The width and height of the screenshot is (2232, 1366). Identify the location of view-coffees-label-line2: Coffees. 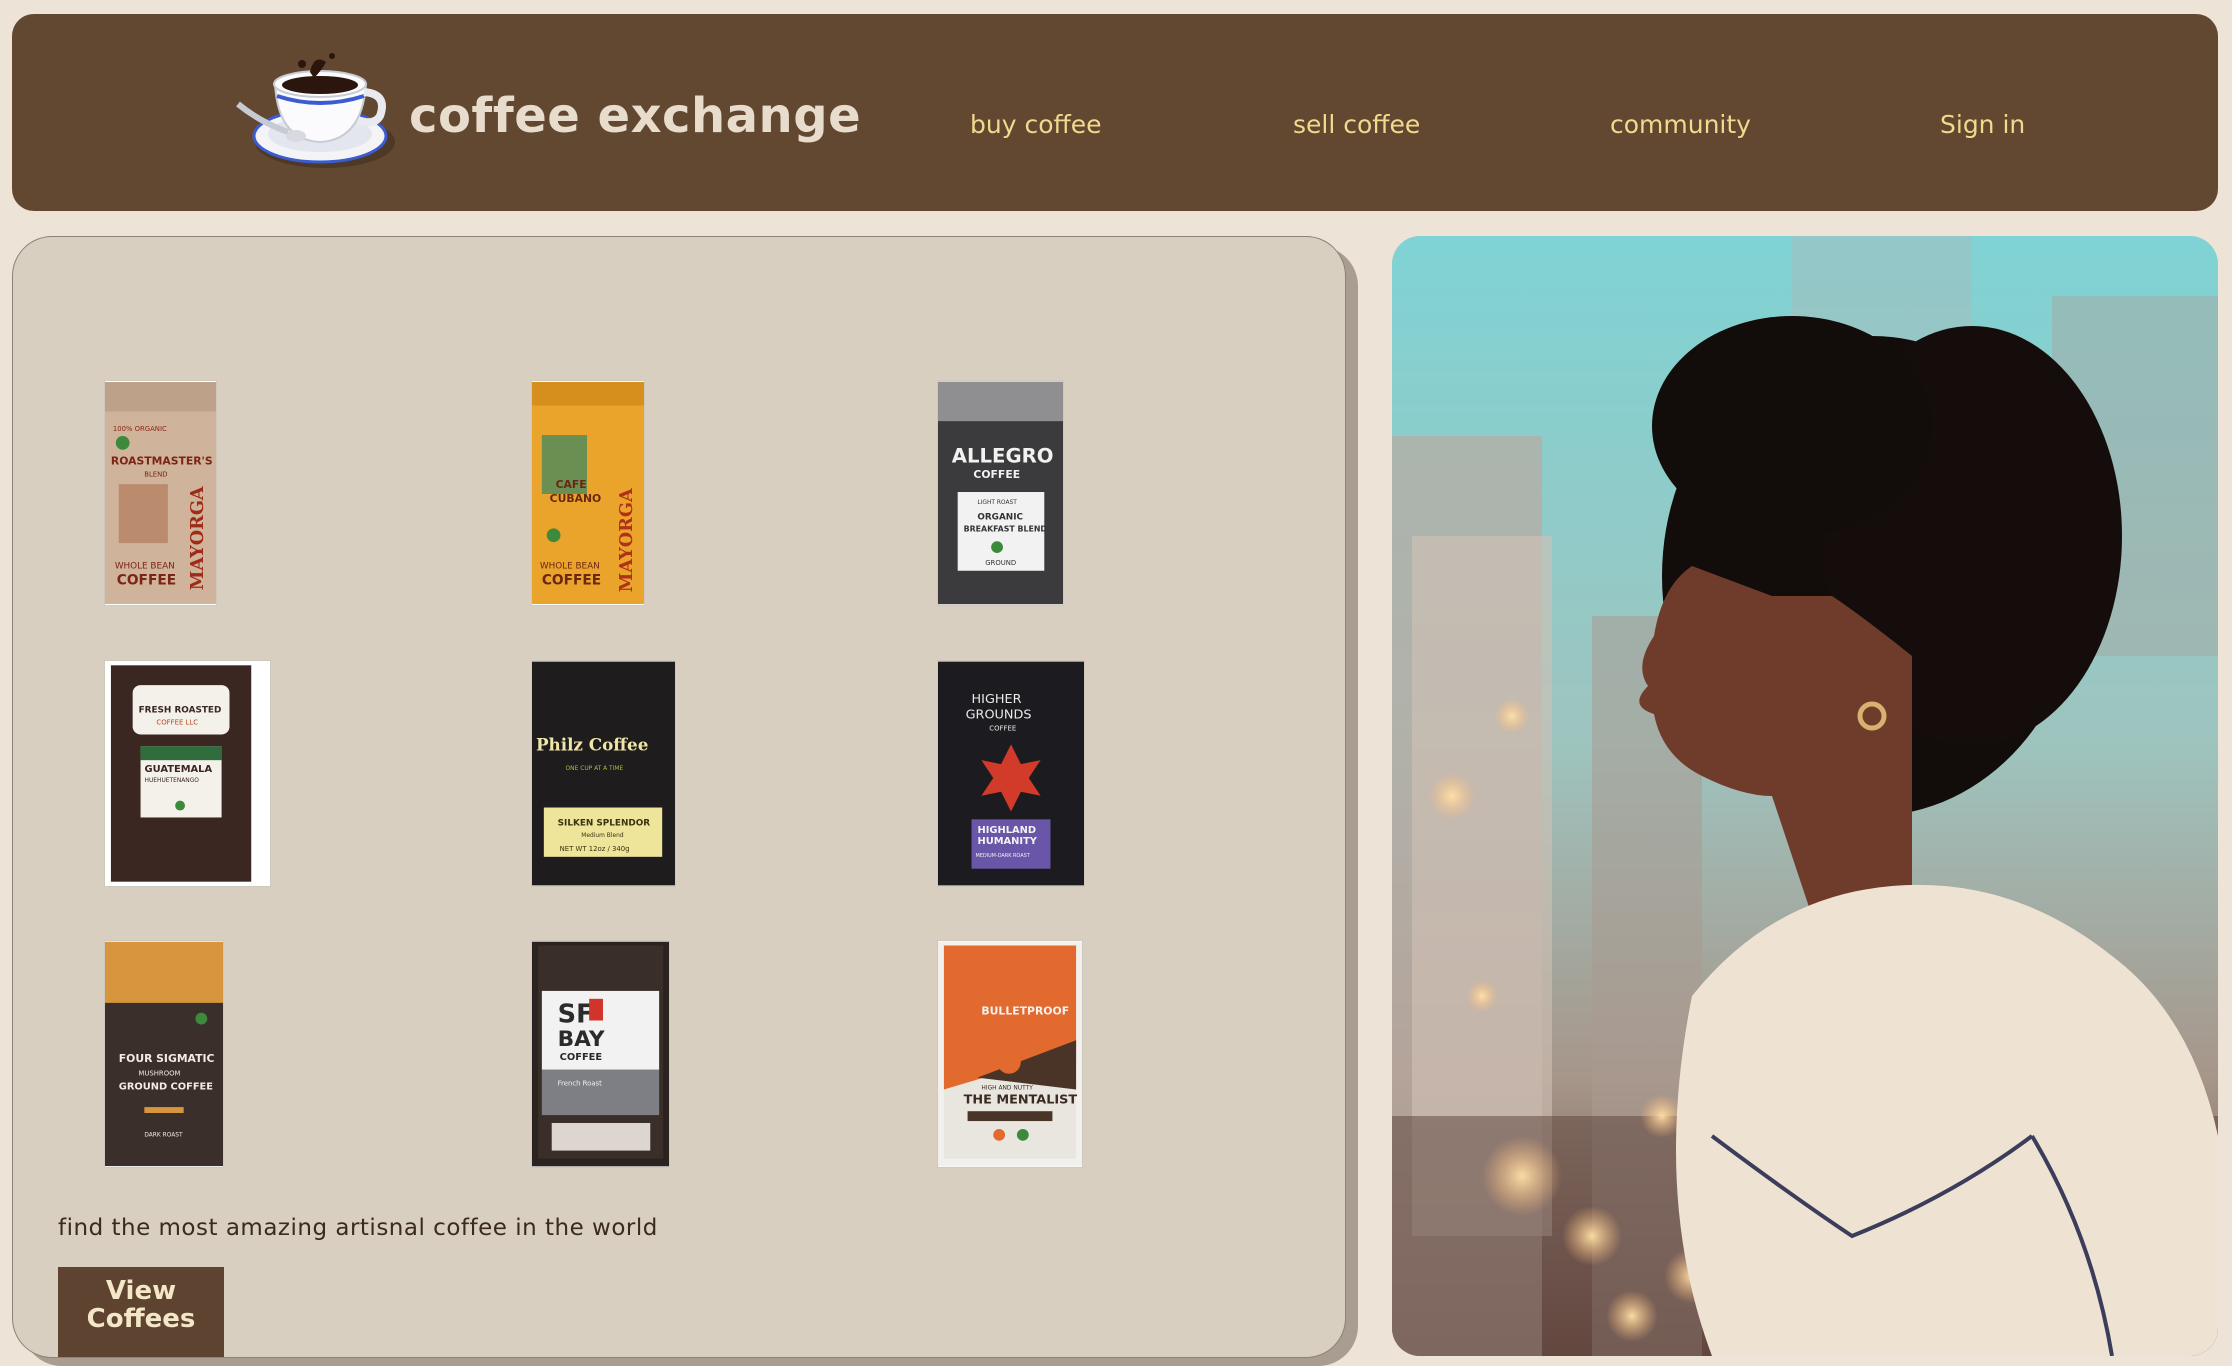
(141, 1319).